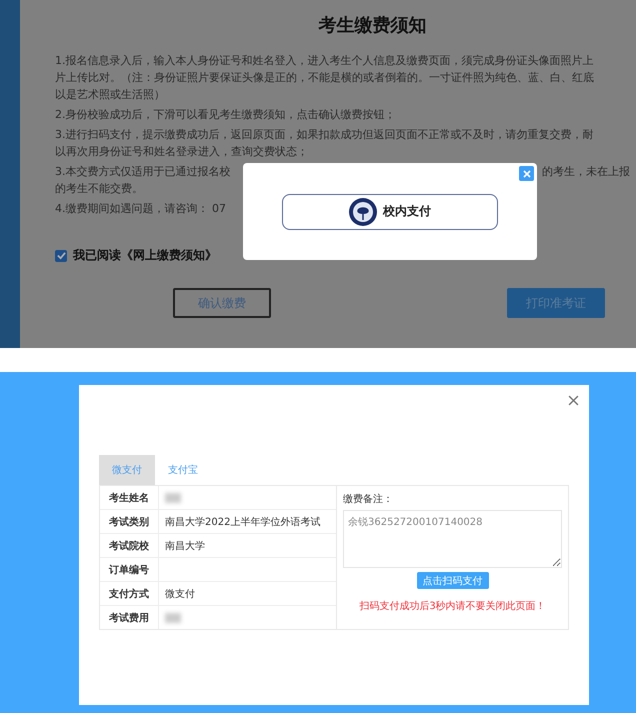  I want to click on checkbox, so click(61, 256).